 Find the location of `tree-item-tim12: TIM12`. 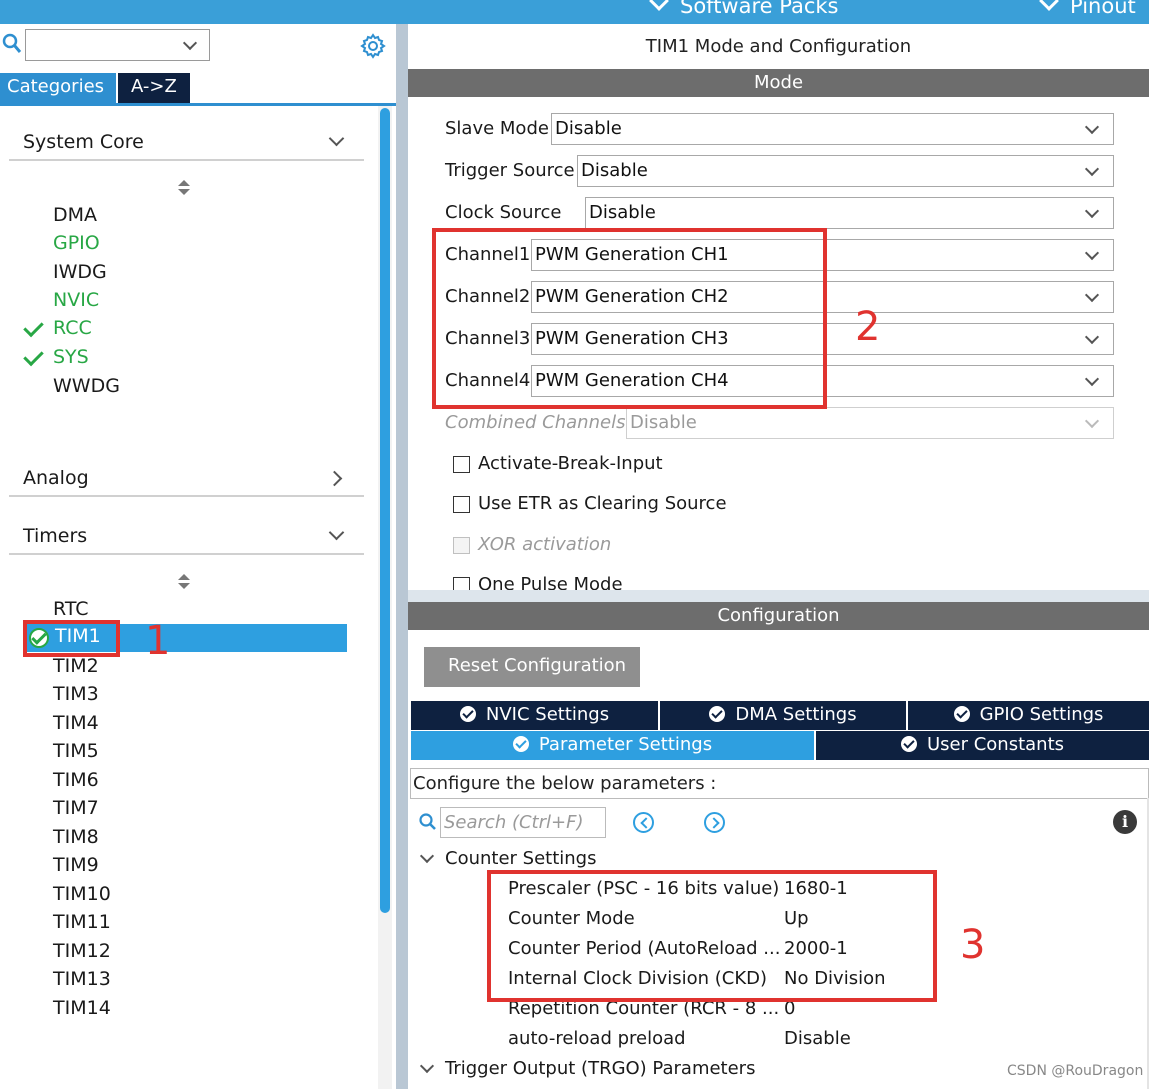

tree-item-tim12: TIM12 is located at coordinates (82, 951).